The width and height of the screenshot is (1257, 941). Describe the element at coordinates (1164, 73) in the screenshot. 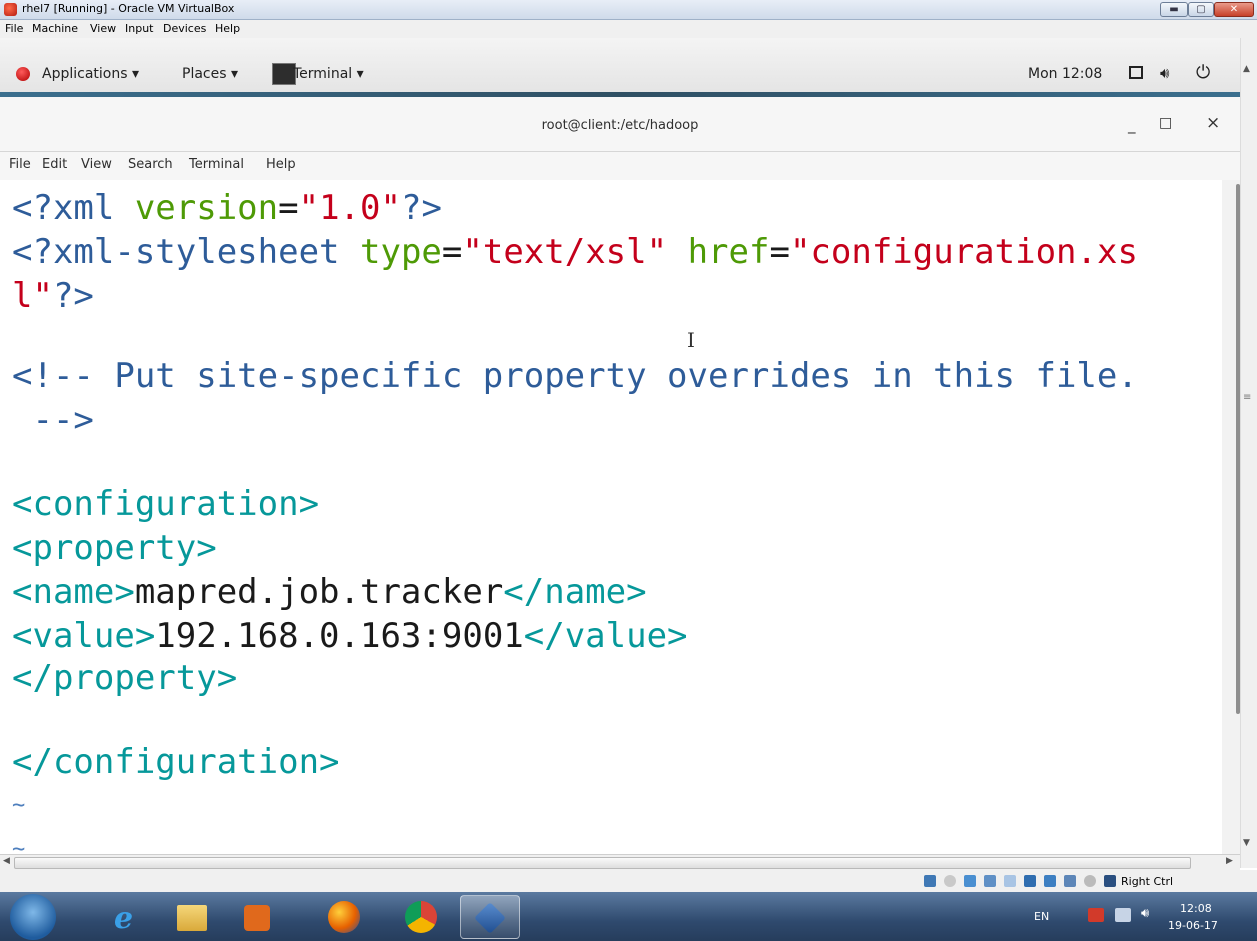

I see `volume-icon: 🔊︎` at that location.